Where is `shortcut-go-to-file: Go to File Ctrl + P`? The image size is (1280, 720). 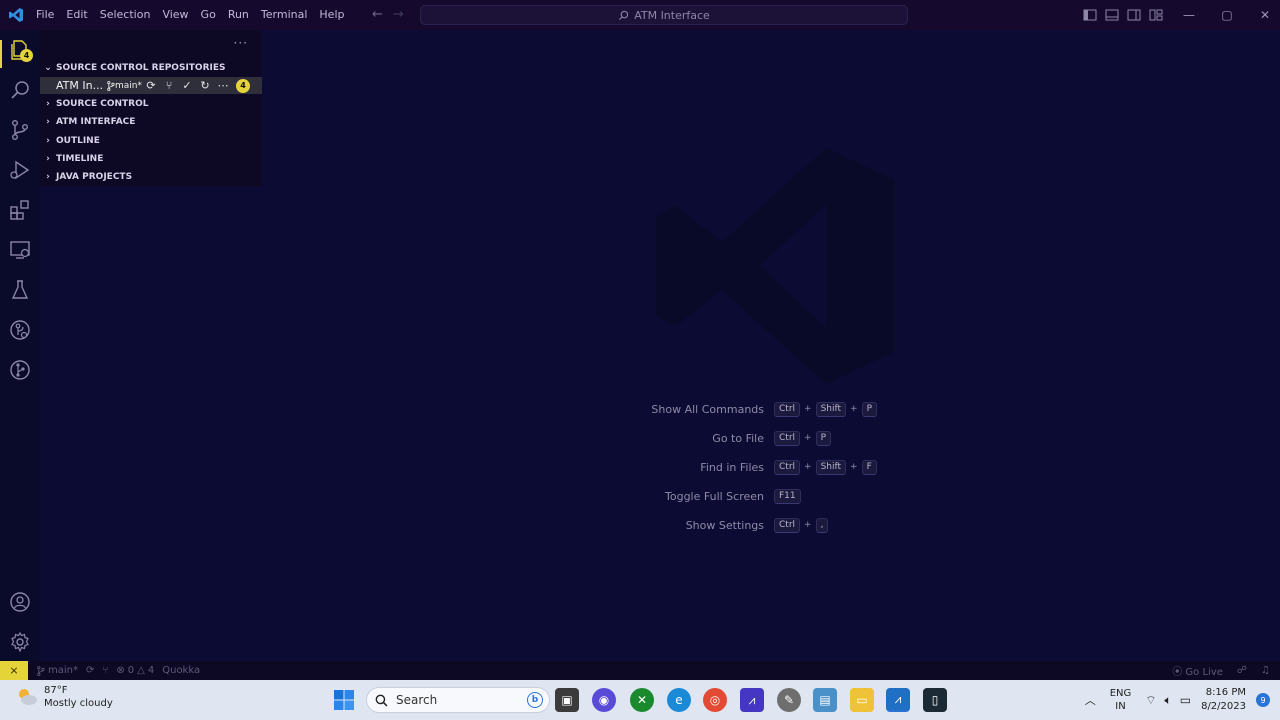 shortcut-go-to-file: Go to File Ctrl + P is located at coordinates (760, 438).